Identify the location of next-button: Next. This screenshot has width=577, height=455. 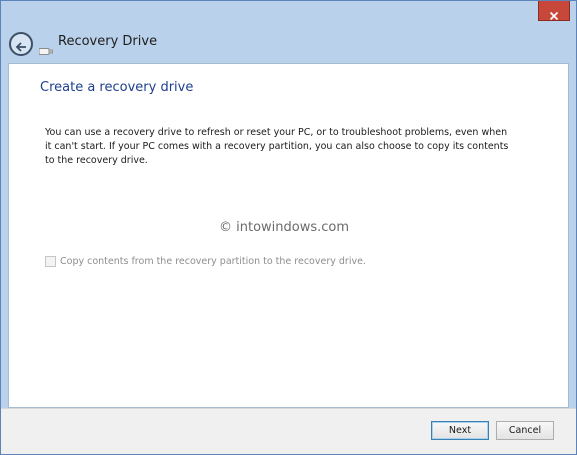
(460, 430).